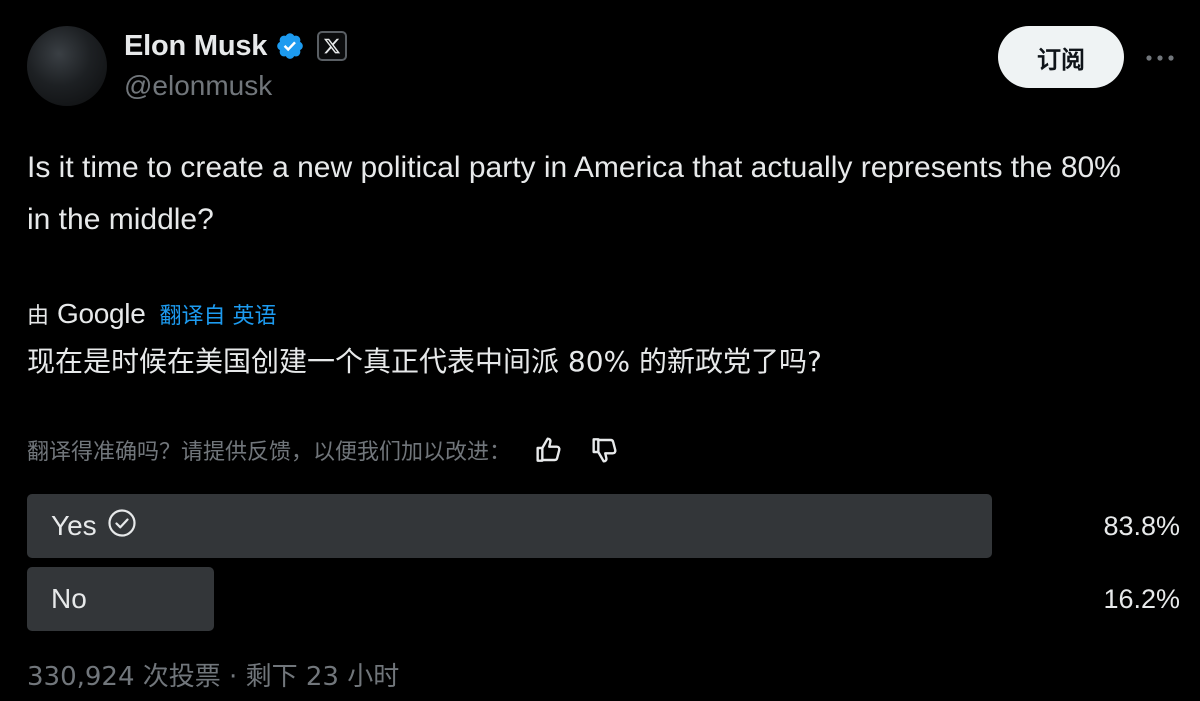  Describe the element at coordinates (1160, 58) in the screenshot. I see `more-dots-icon` at that location.